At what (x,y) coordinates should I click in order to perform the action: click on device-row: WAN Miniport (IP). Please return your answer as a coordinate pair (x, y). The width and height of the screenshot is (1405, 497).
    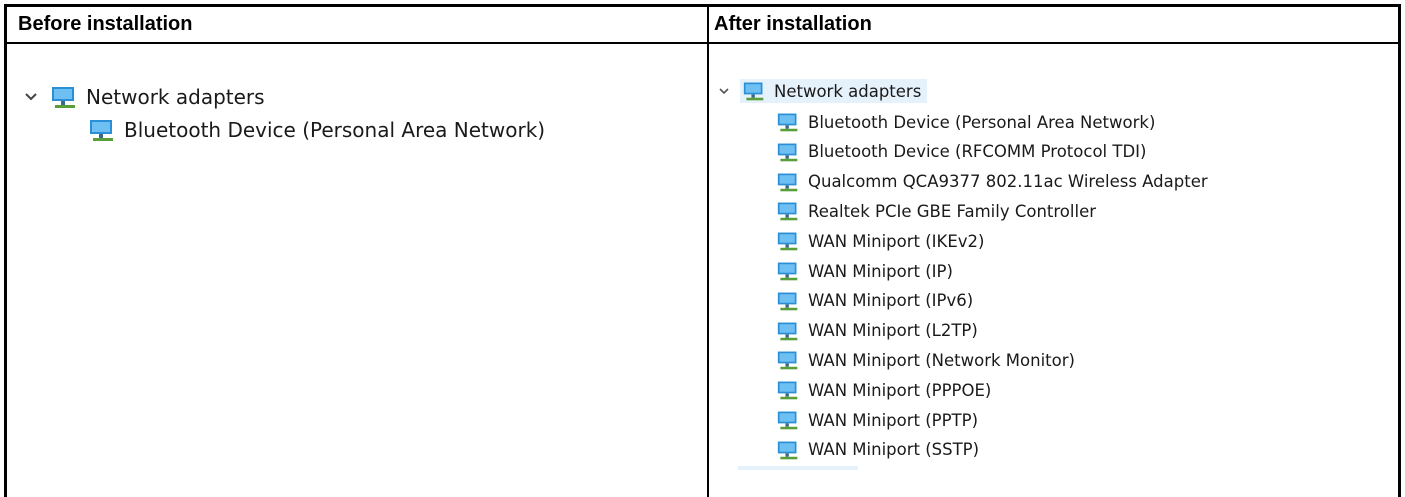
    Looking at the image, I should click on (864, 271).